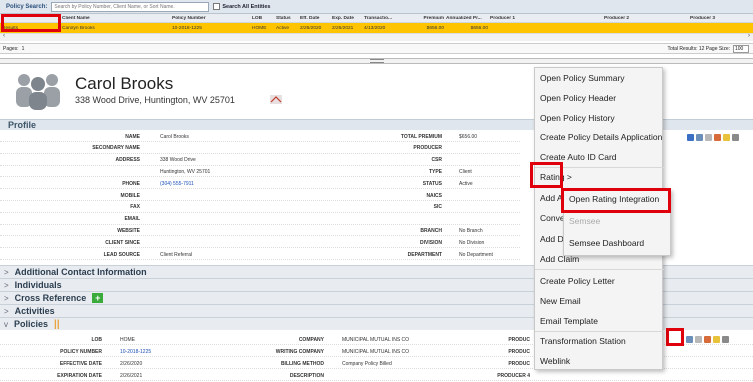  What do you see at coordinates (749, 36) in the screenshot?
I see `scroll-right-icon: ›` at bounding box center [749, 36].